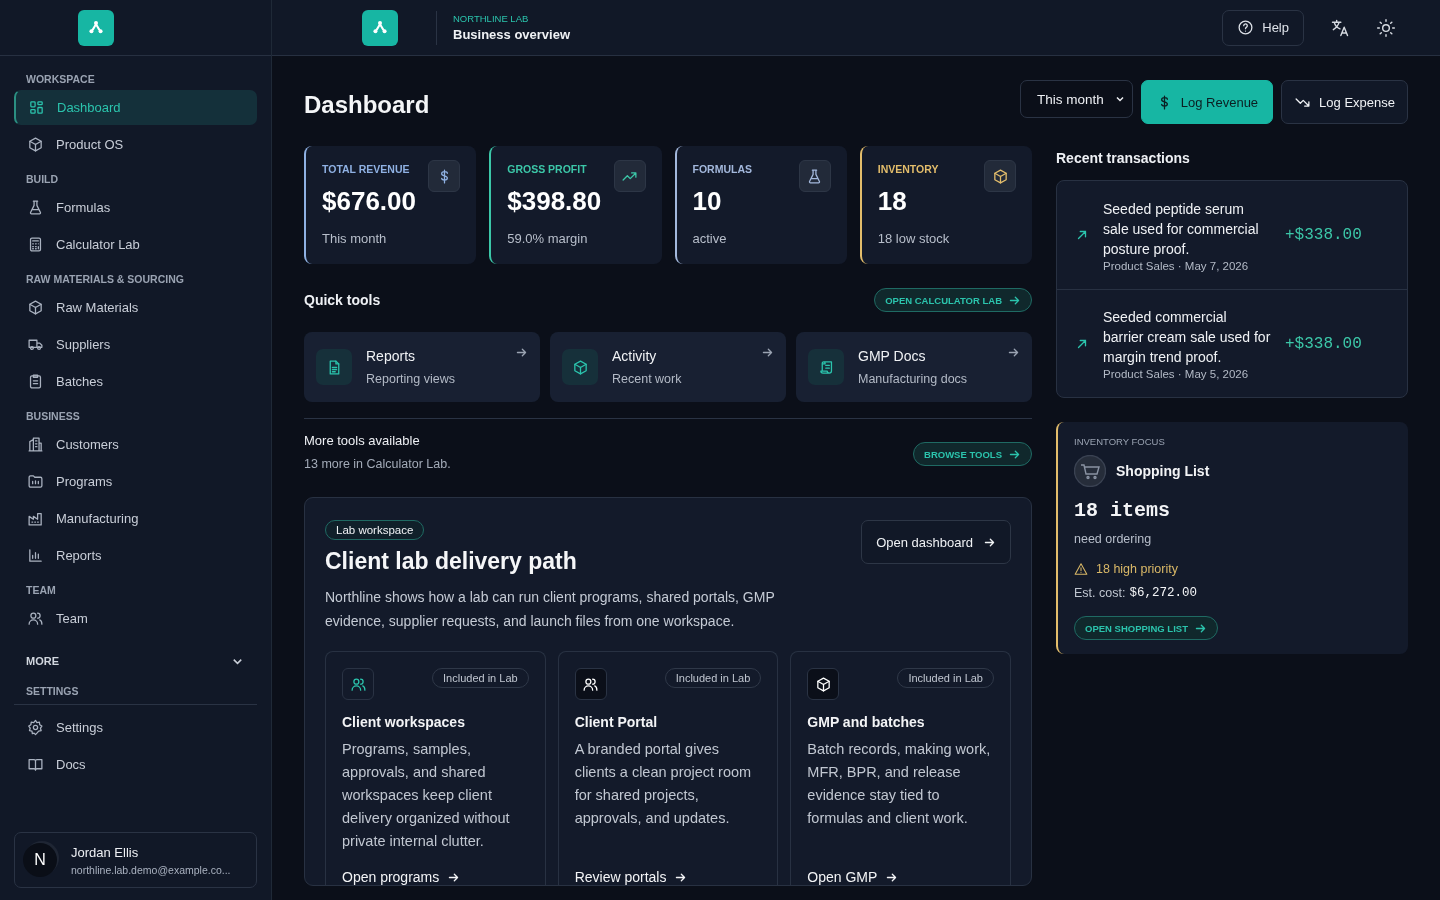  What do you see at coordinates (1113, 539) in the screenshot?
I see `count-note: need ordering` at bounding box center [1113, 539].